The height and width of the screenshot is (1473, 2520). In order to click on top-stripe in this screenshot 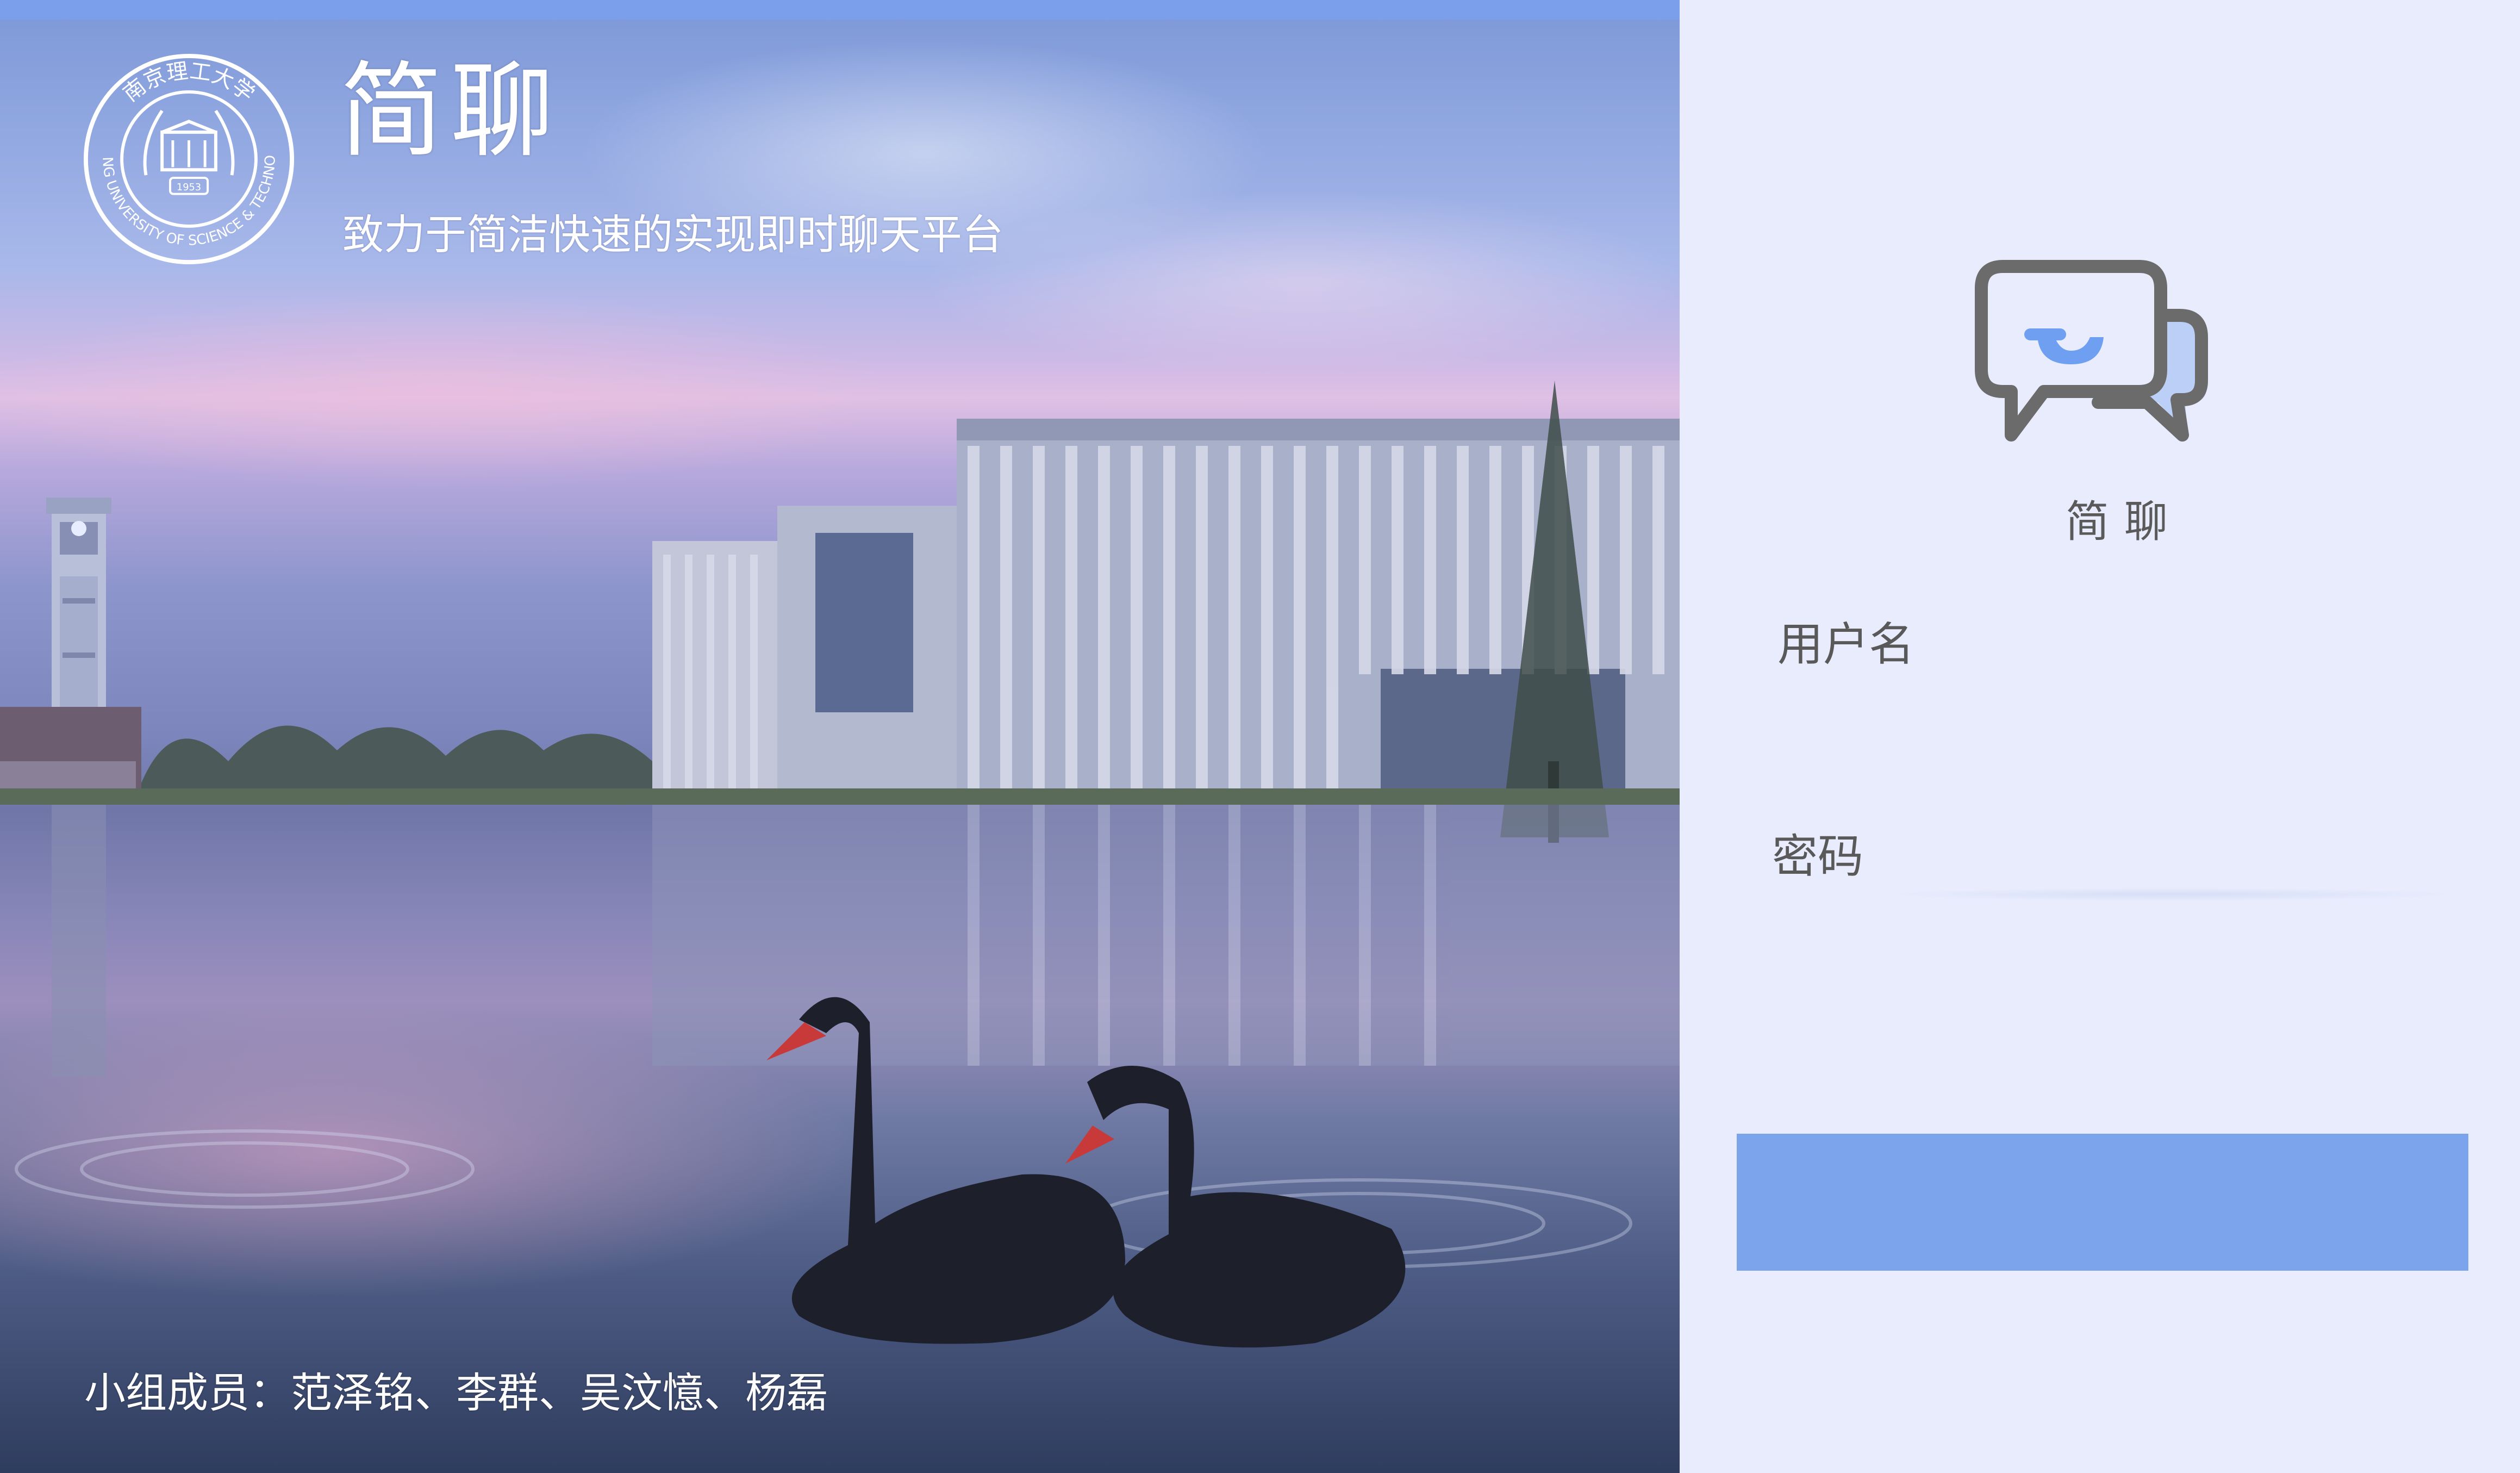, I will do `click(840, 10)`.